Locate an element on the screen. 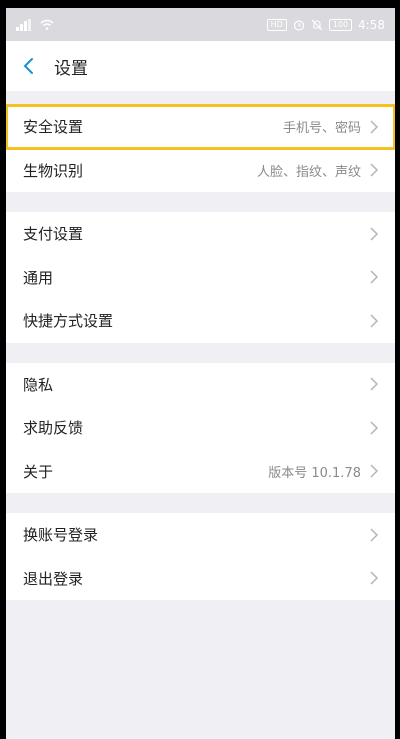 This screenshot has height=739, width=400. settings-group-login: 换账号登录 退出登录 is located at coordinates (200, 556).